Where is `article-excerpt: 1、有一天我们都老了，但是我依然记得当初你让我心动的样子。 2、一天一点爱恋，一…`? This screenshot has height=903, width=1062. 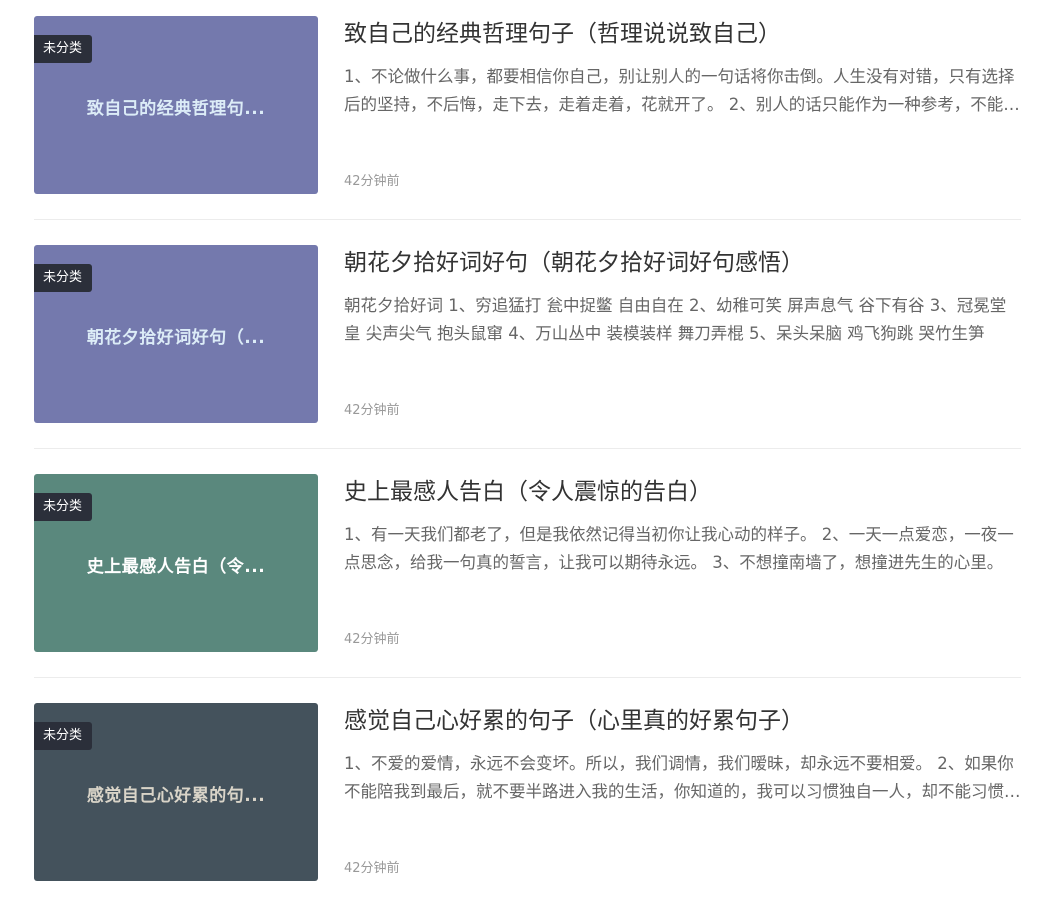
article-excerpt: 1、有一天我们都老了，但是我依然记得当初你让我心动的样子。 2、一天一点爱恋，一… is located at coordinates (679, 548).